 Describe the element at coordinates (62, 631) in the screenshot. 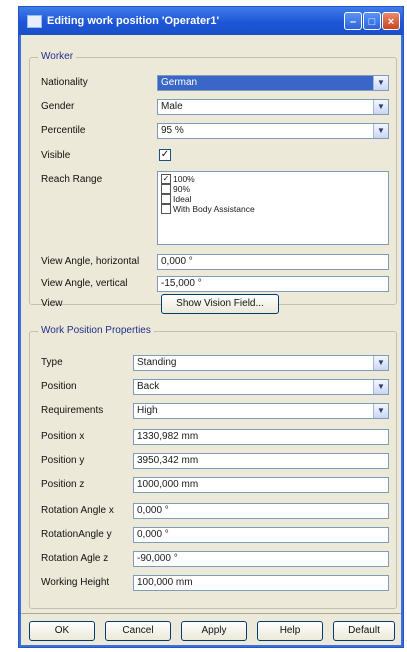

I see `ok-button: OK` at that location.